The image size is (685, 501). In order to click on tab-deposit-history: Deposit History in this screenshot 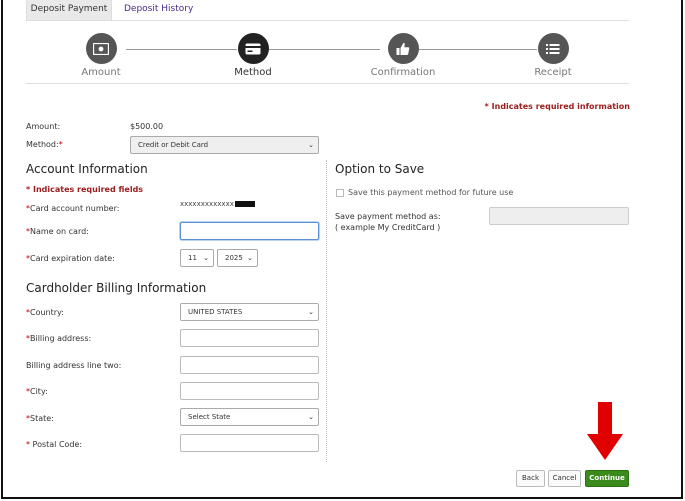, I will do `click(159, 10)`.